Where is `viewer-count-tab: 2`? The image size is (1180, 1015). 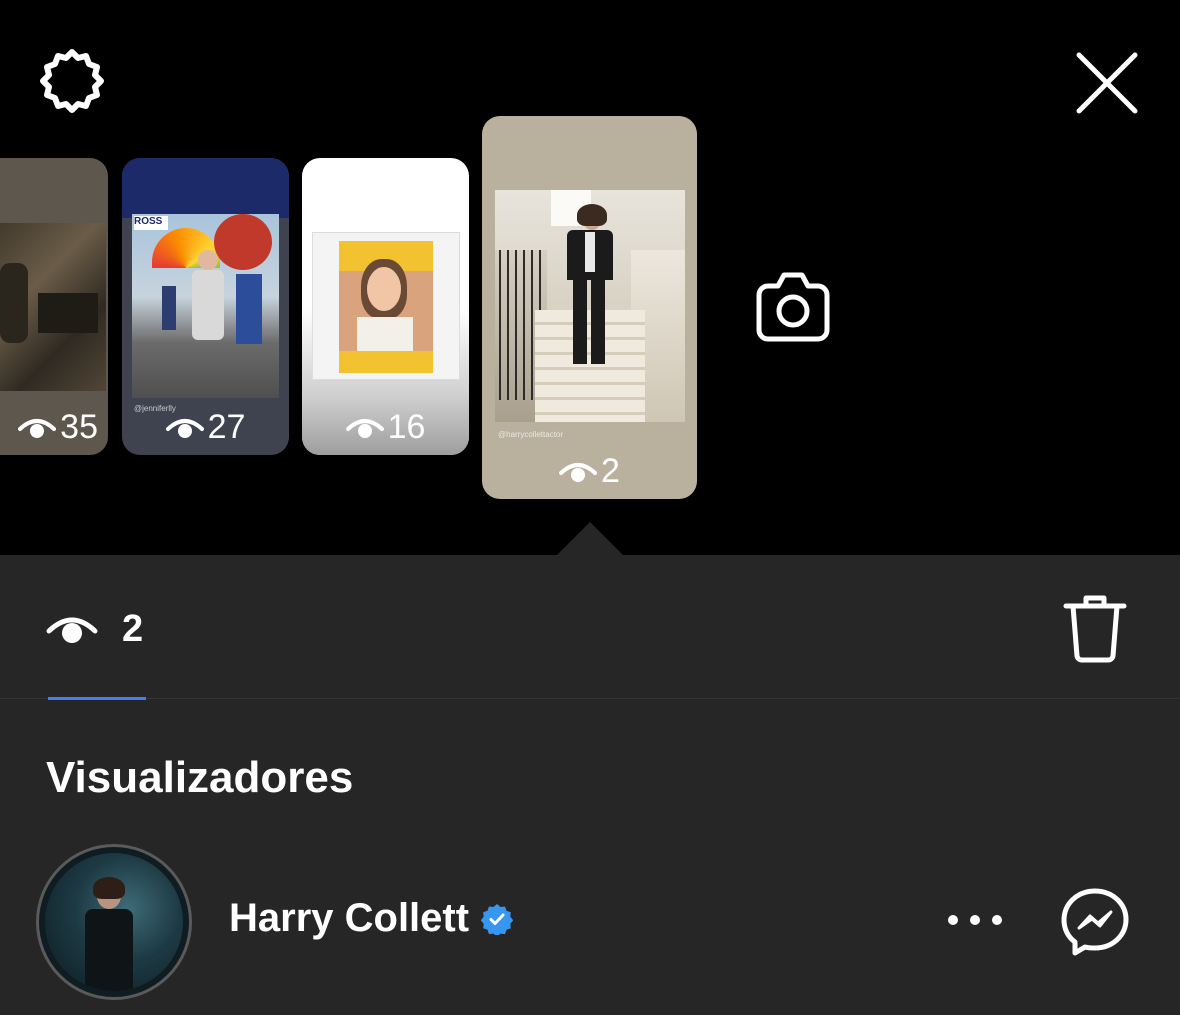 viewer-count-tab: 2 is located at coordinates (94, 629).